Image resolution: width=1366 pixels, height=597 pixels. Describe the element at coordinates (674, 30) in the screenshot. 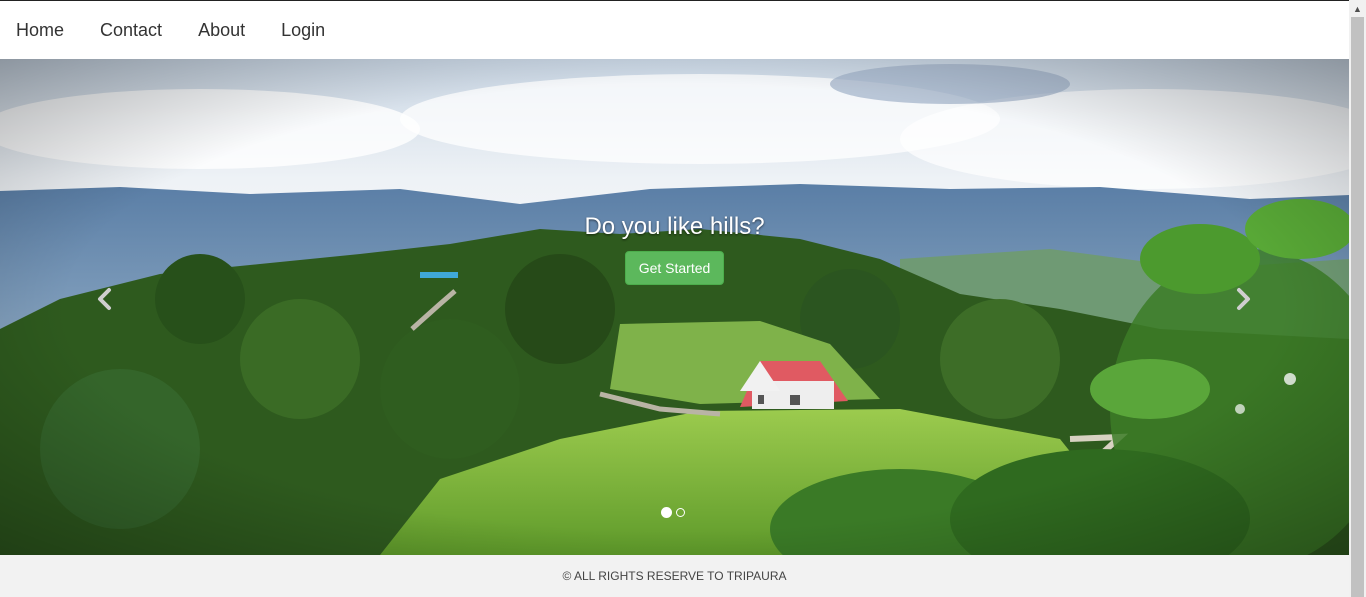

I see `navbar: Home Contact About Login` at that location.